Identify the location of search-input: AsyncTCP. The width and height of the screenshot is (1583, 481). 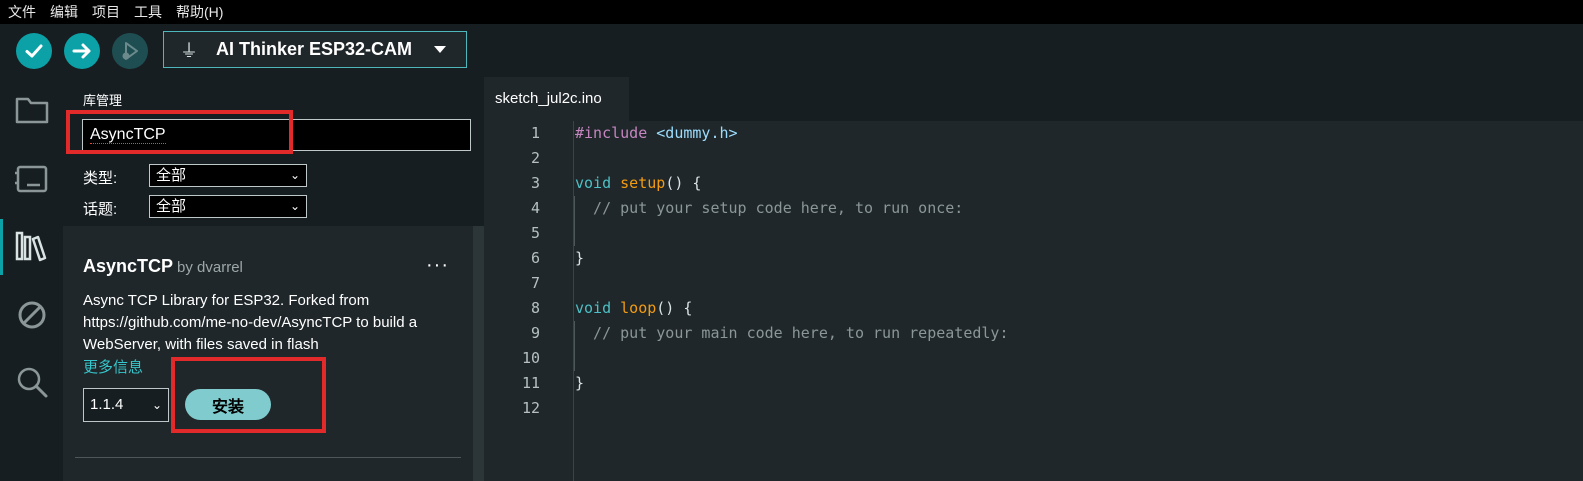
(276, 135).